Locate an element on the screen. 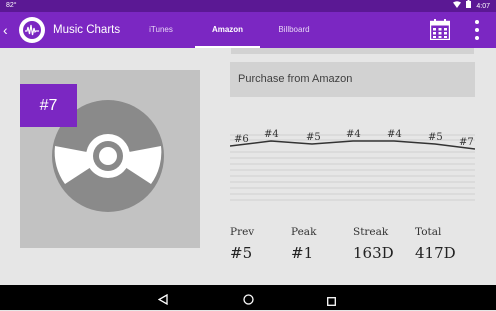 This screenshot has height=311, width=496. history-label-4: #4 is located at coordinates (353, 134).